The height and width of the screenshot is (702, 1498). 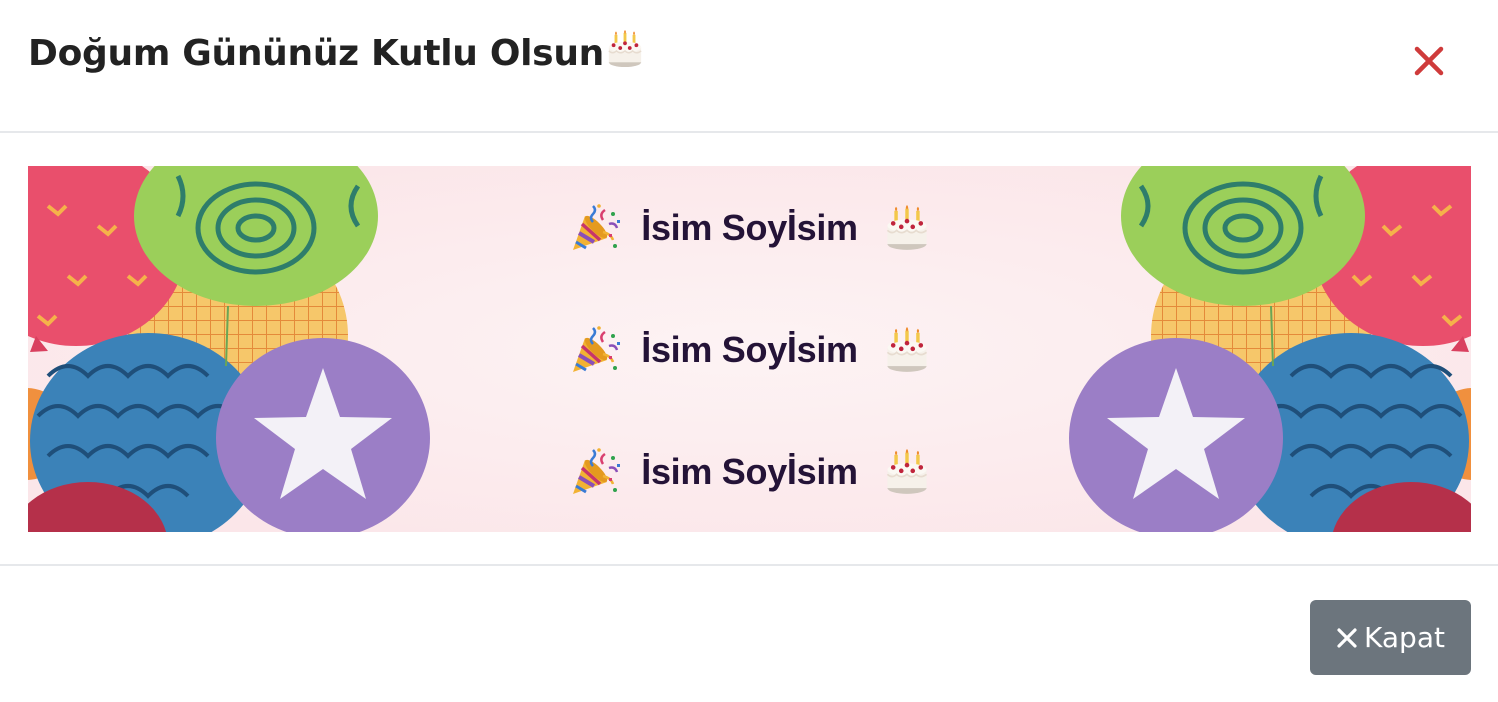 I want to click on close-button: Kapat, so click(x=1390, y=637).